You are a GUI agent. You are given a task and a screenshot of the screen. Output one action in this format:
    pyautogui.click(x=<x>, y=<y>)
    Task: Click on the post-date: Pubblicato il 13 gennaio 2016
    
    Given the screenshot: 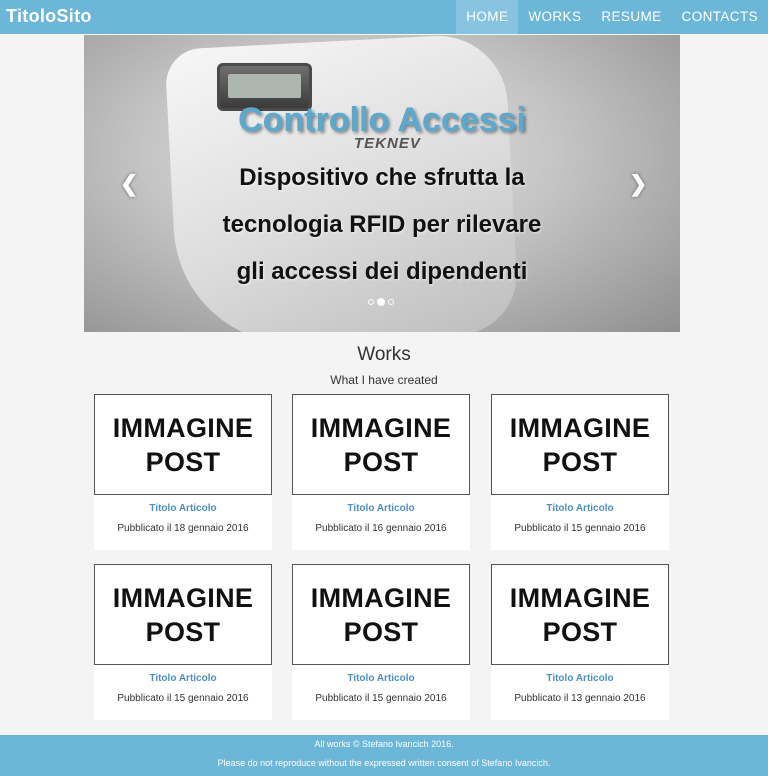 What is the action you would take?
    pyautogui.click(x=580, y=698)
    